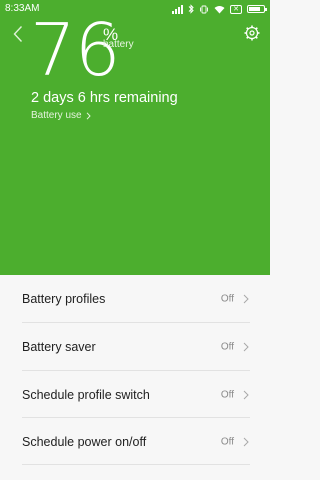 Image resolution: width=320 pixels, height=480 pixels. Describe the element at coordinates (86, 394) in the screenshot. I see `row-label: Schedule profile switch` at that location.